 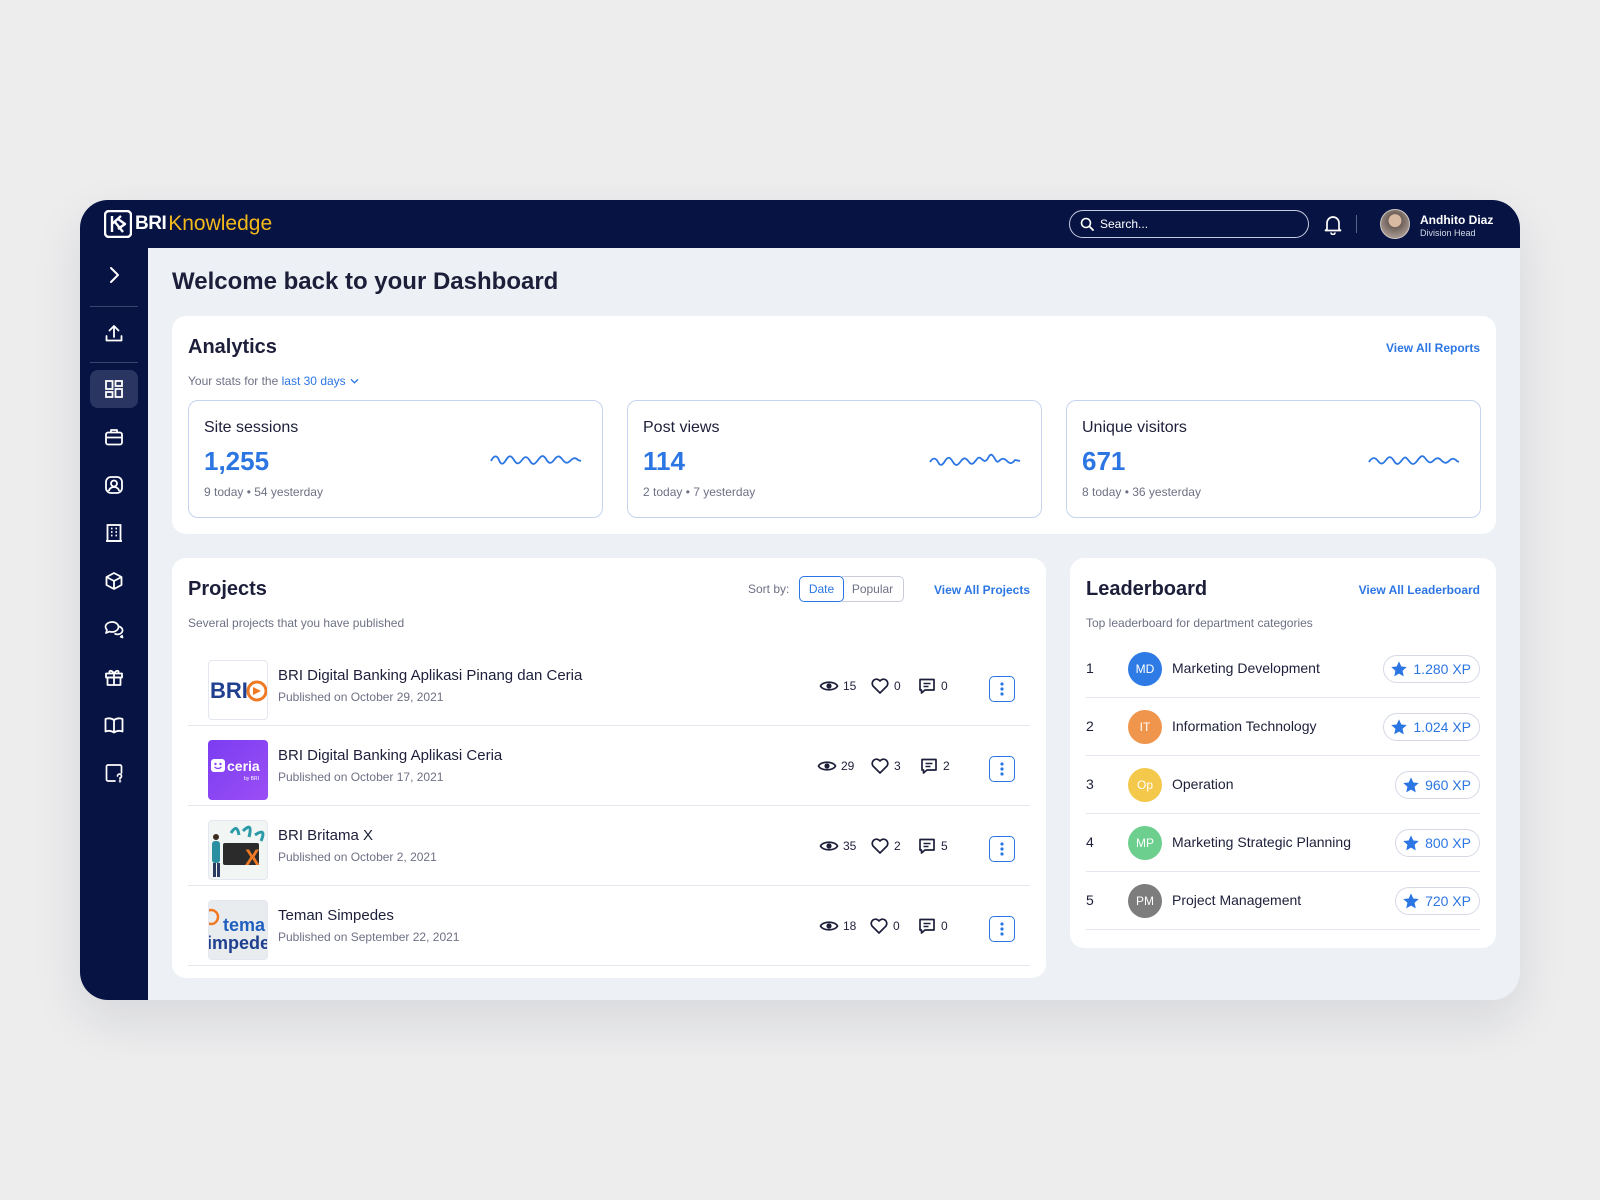 What do you see at coordinates (1090, 726) in the screenshot?
I see `leaderboard-rank: 2` at bounding box center [1090, 726].